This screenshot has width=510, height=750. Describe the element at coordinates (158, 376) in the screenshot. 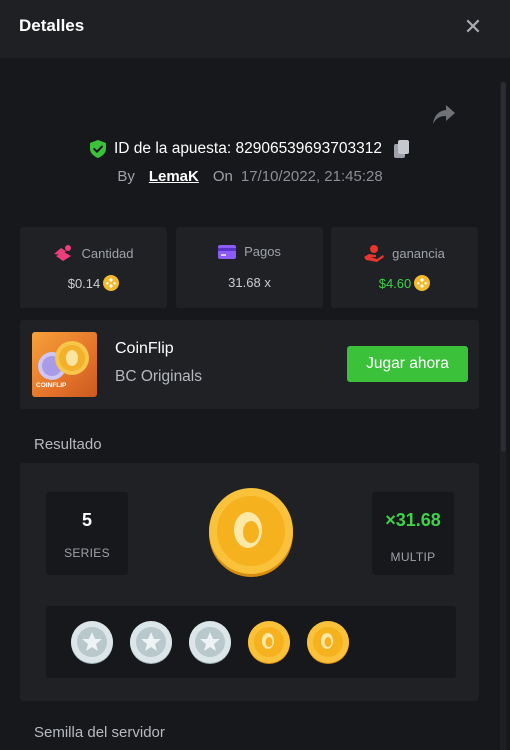

I see `game-provider: BC Originals` at that location.